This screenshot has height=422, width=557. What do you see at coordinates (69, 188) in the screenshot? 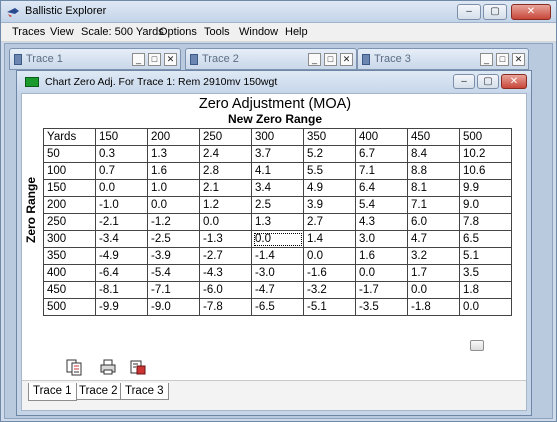
I see `row-header: 150` at bounding box center [69, 188].